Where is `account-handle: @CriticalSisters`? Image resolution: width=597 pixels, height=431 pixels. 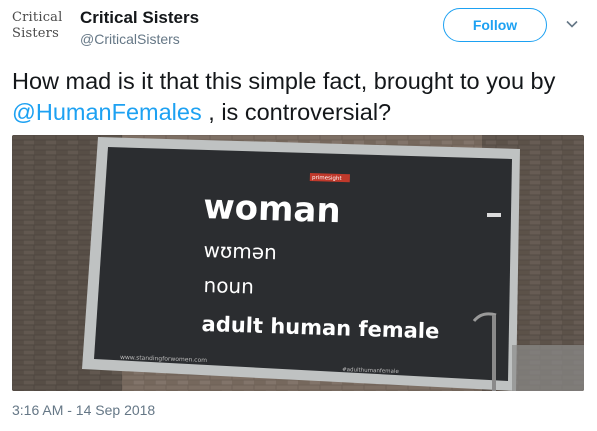 account-handle: @CriticalSisters is located at coordinates (130, 39).